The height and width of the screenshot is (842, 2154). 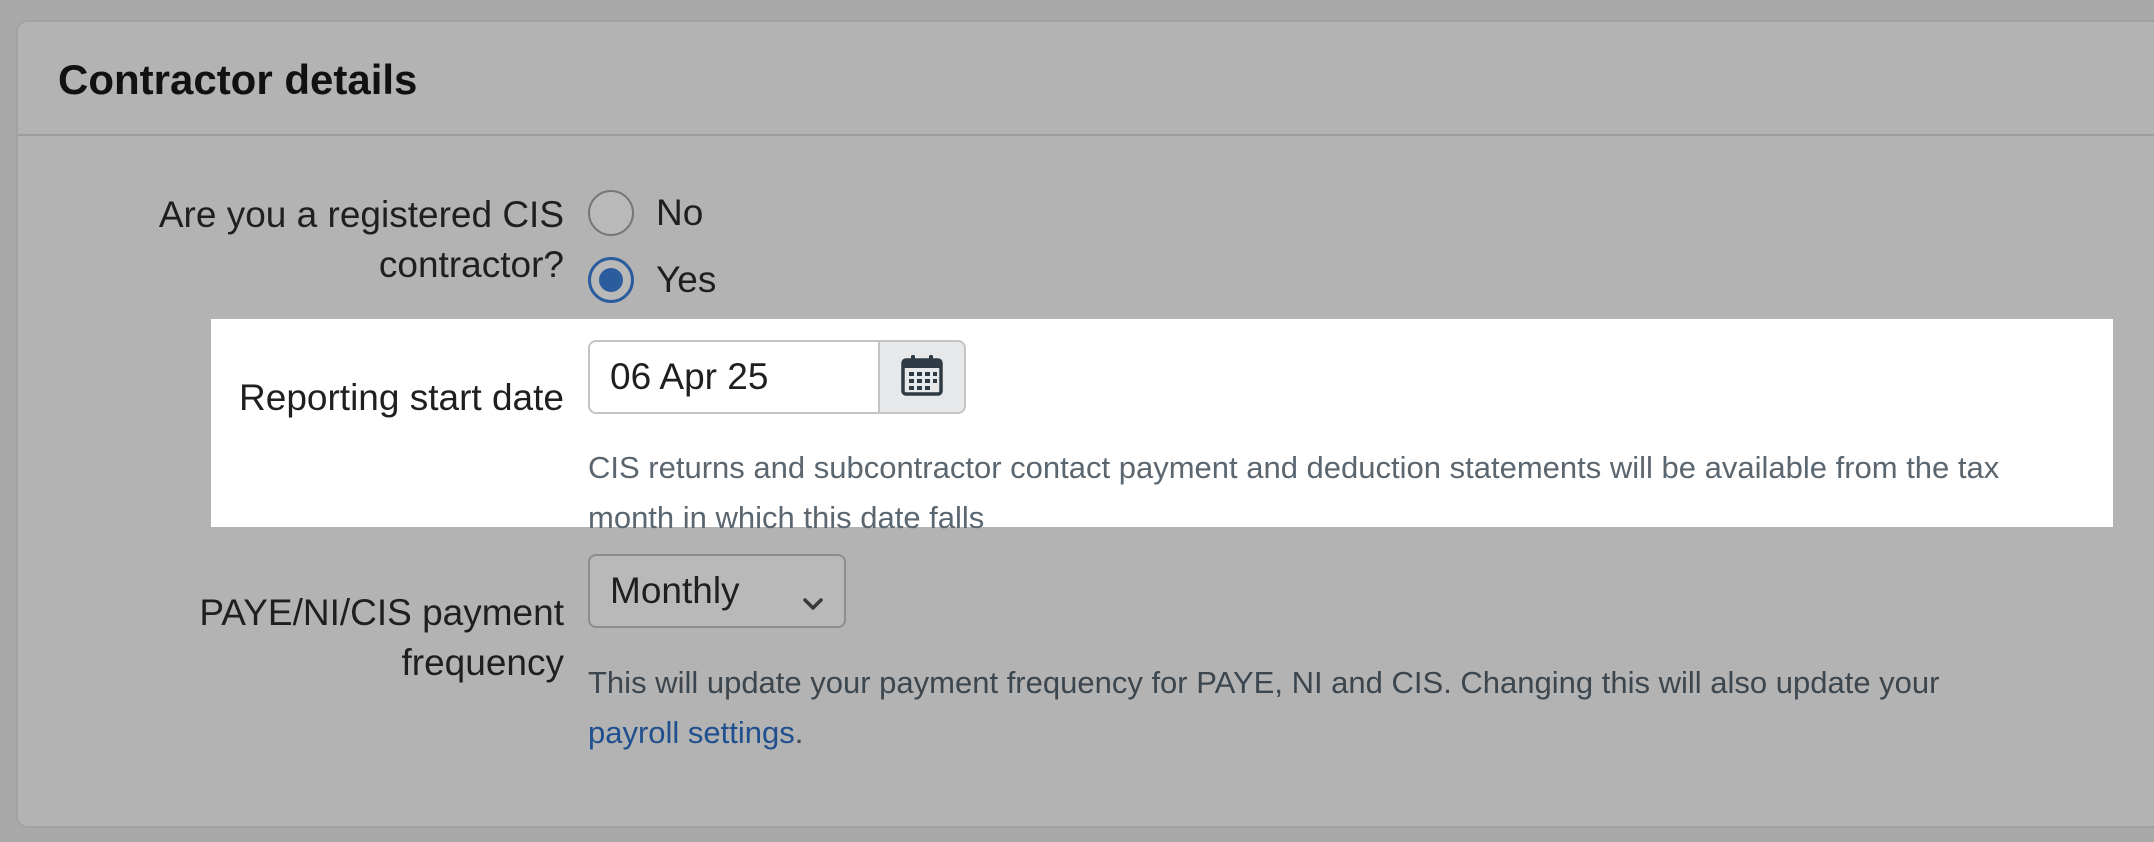 I want to click on card-title: Contractor details, so click(x=238, y=79).